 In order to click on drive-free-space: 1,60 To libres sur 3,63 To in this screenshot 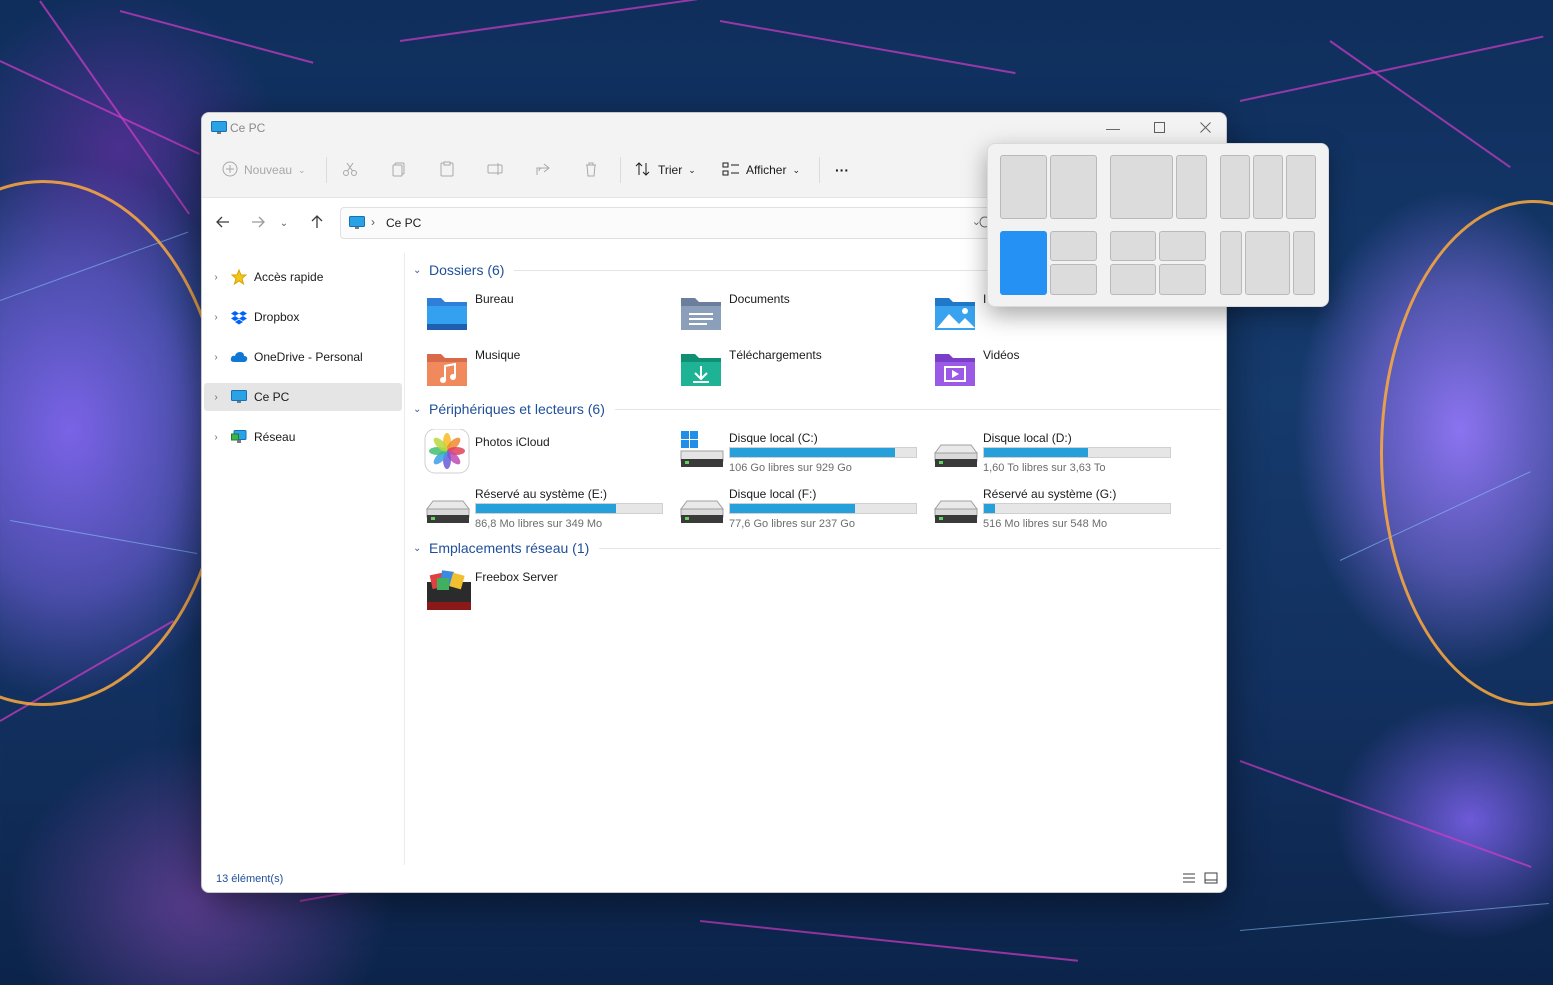, I will do `click(1044, 468)`.